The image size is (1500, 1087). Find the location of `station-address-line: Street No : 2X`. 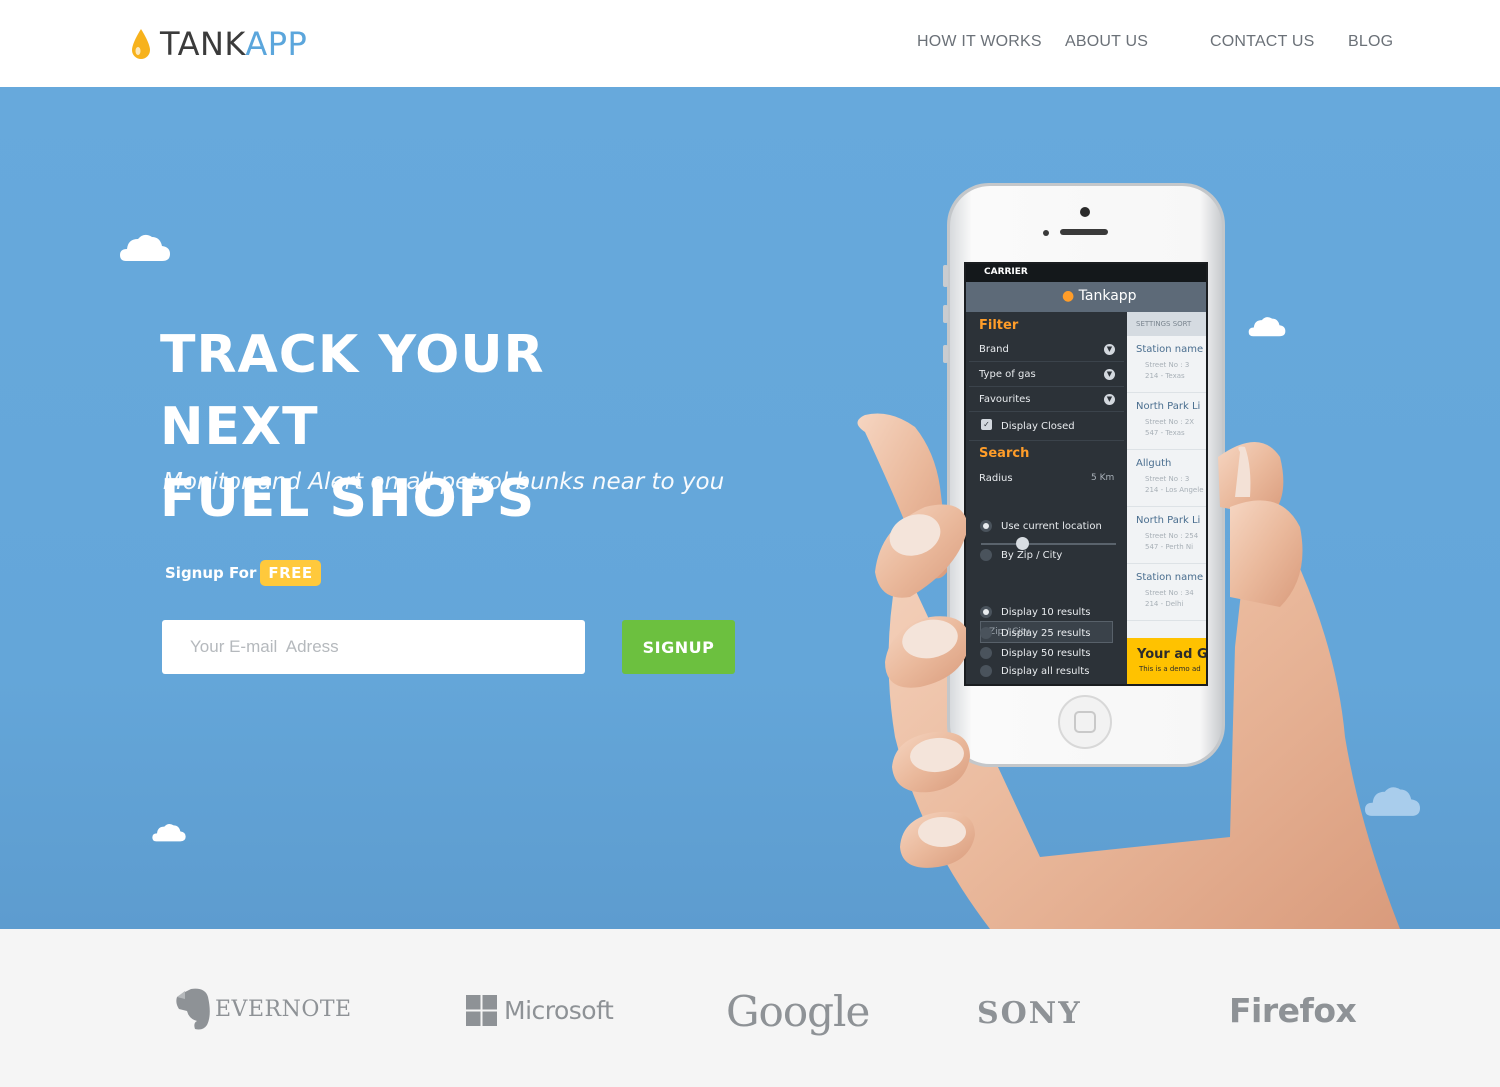

station-address-line: Street No : 2X is located at coordinates (1170, 422).